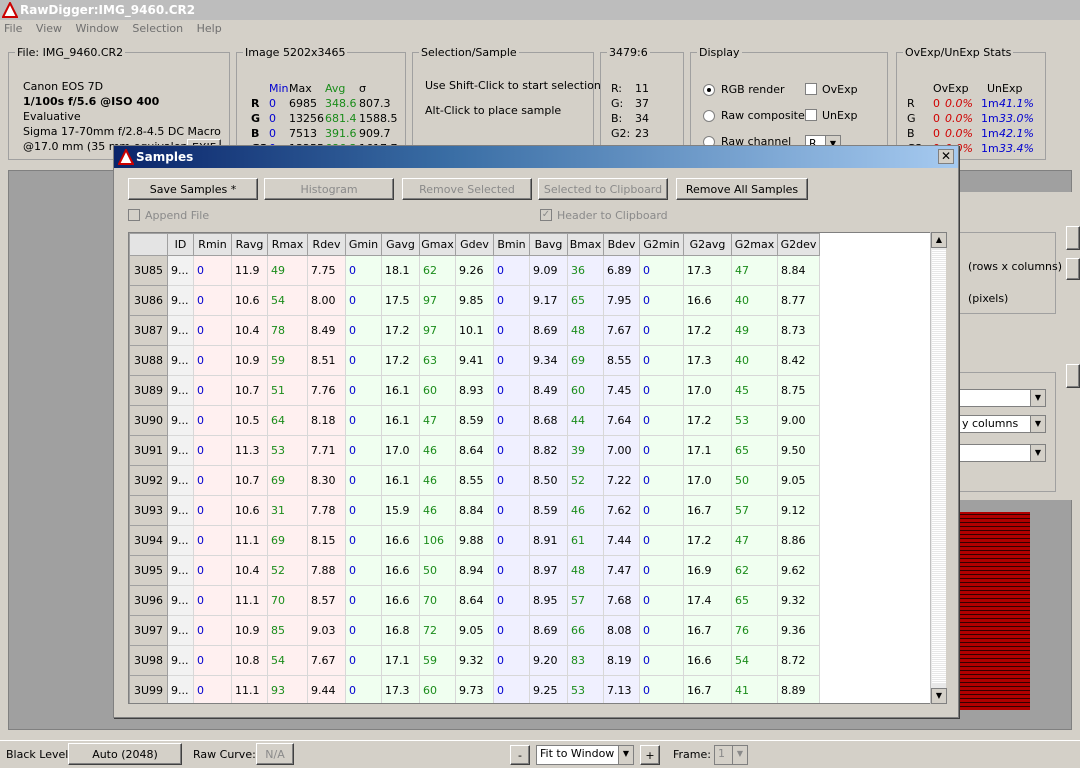 This screenshot has width=1080, height=768. Describe the element at coordinates (719, 52) in the screenshot. I see `display-panel-title: Display` at that location.